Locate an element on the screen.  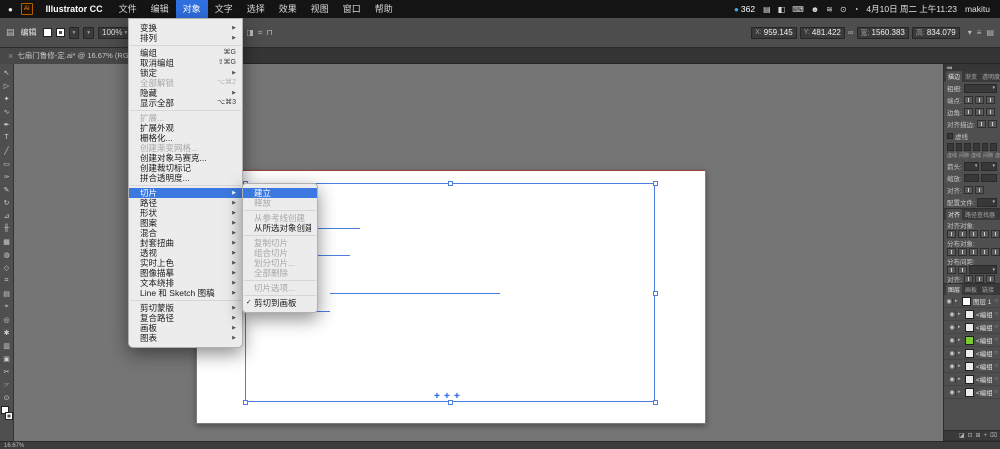
dashed-line-checkbox is located at coordinates (950, 136).